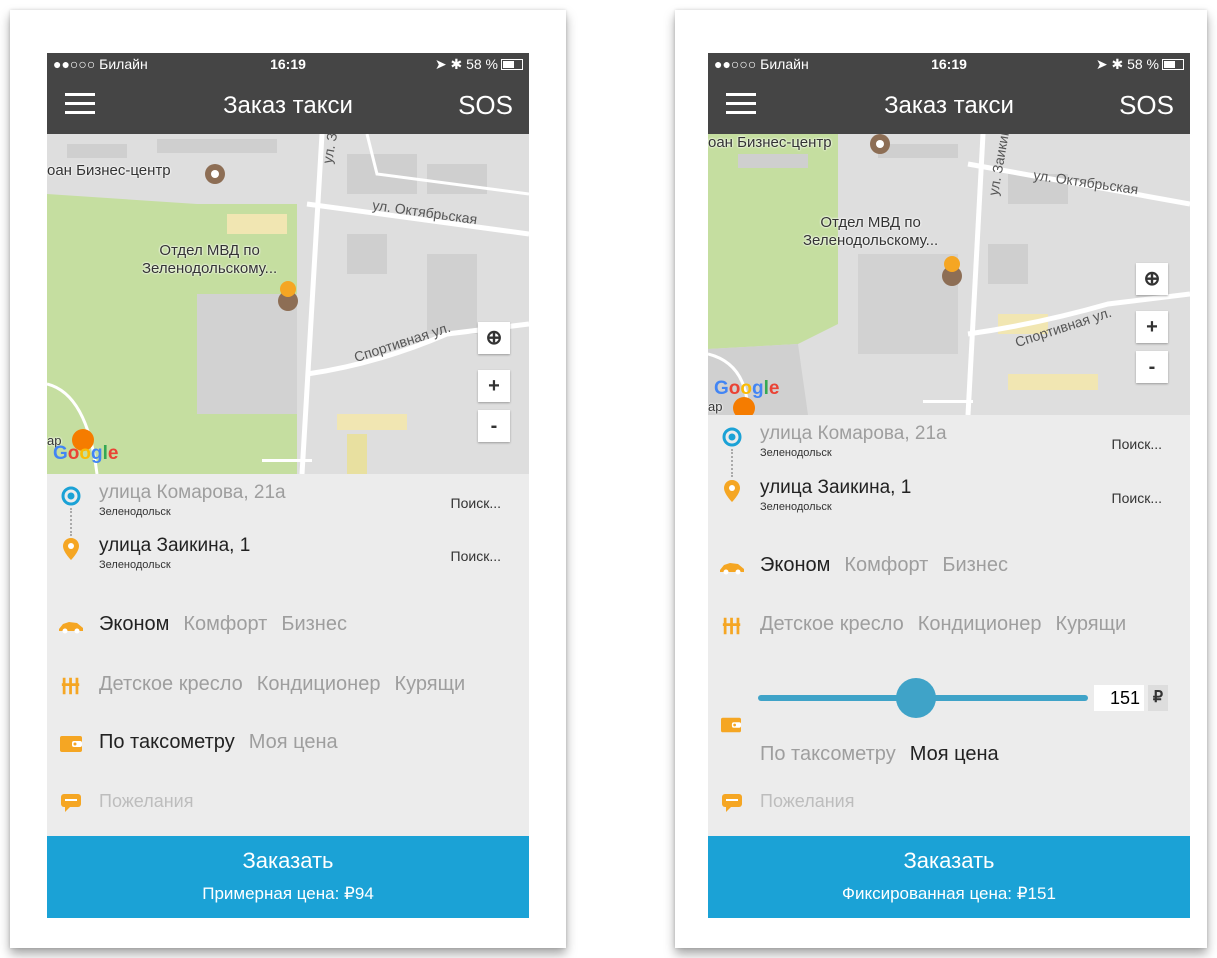 Image resolution: width=1217 pixels, height=958 pixels. I want to click on order-button: Заказать Фиксированная цена: ₽151, so click(949, 877).